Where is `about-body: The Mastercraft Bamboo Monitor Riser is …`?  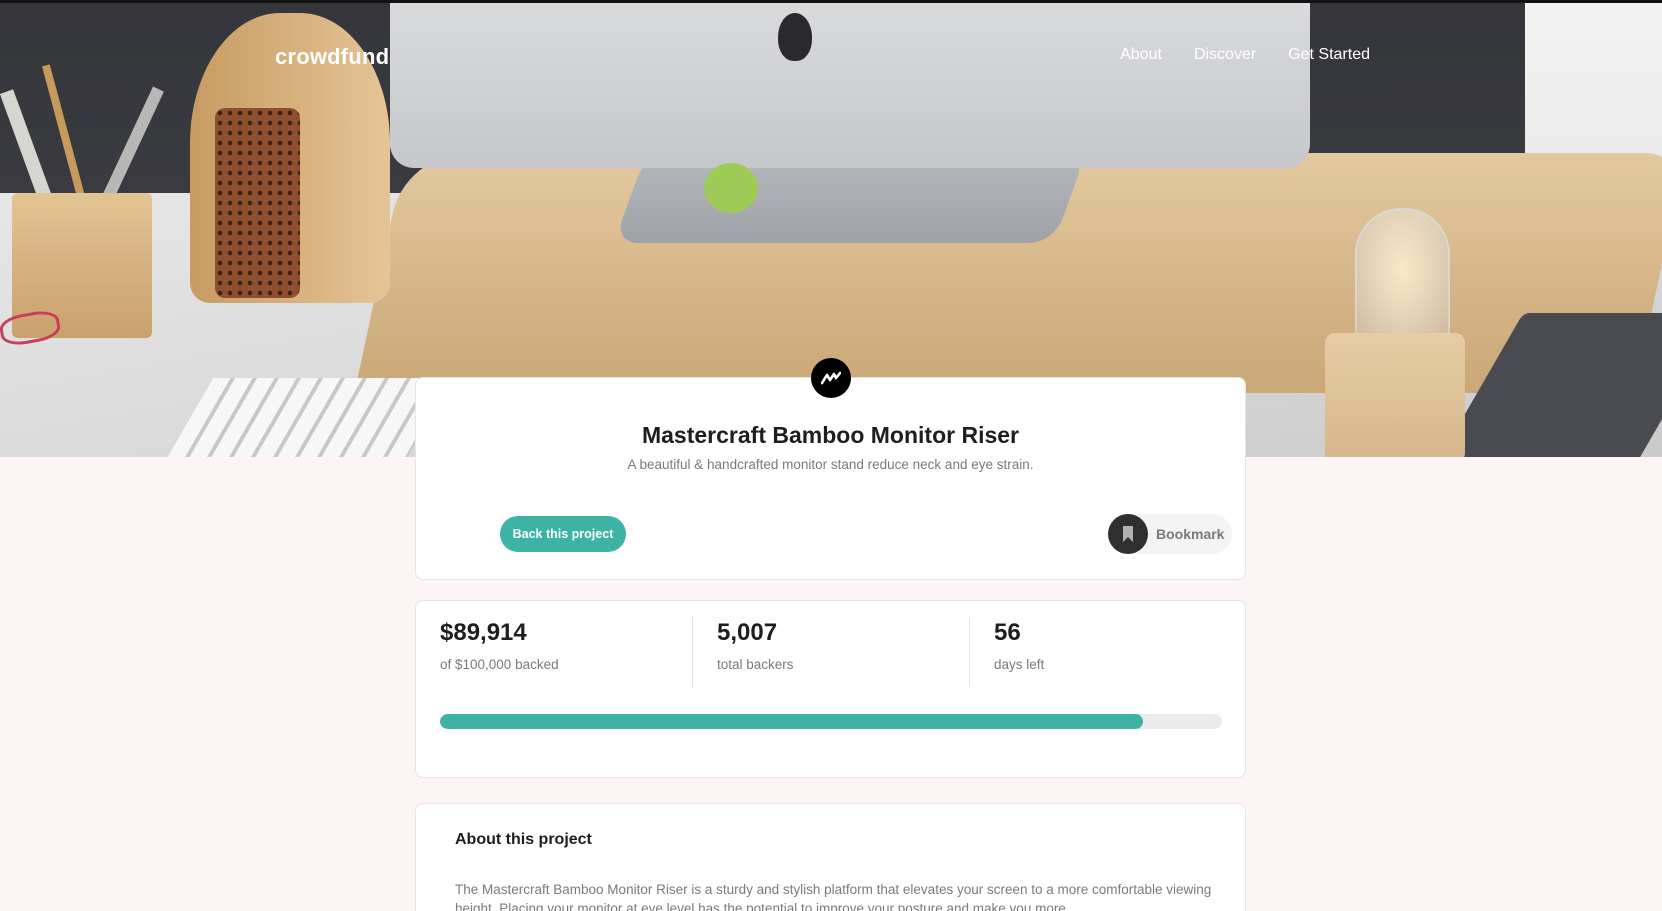
about-body: The Mastercraft Bamboo Monitor Riser is … is located at coordinates (833, 896).